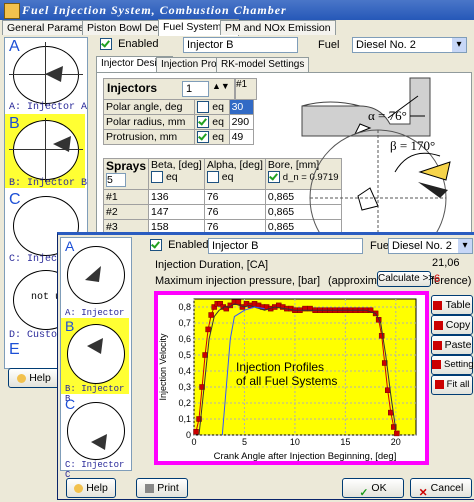  I want to click on injectors-title: Injectors, so click(132, 88).